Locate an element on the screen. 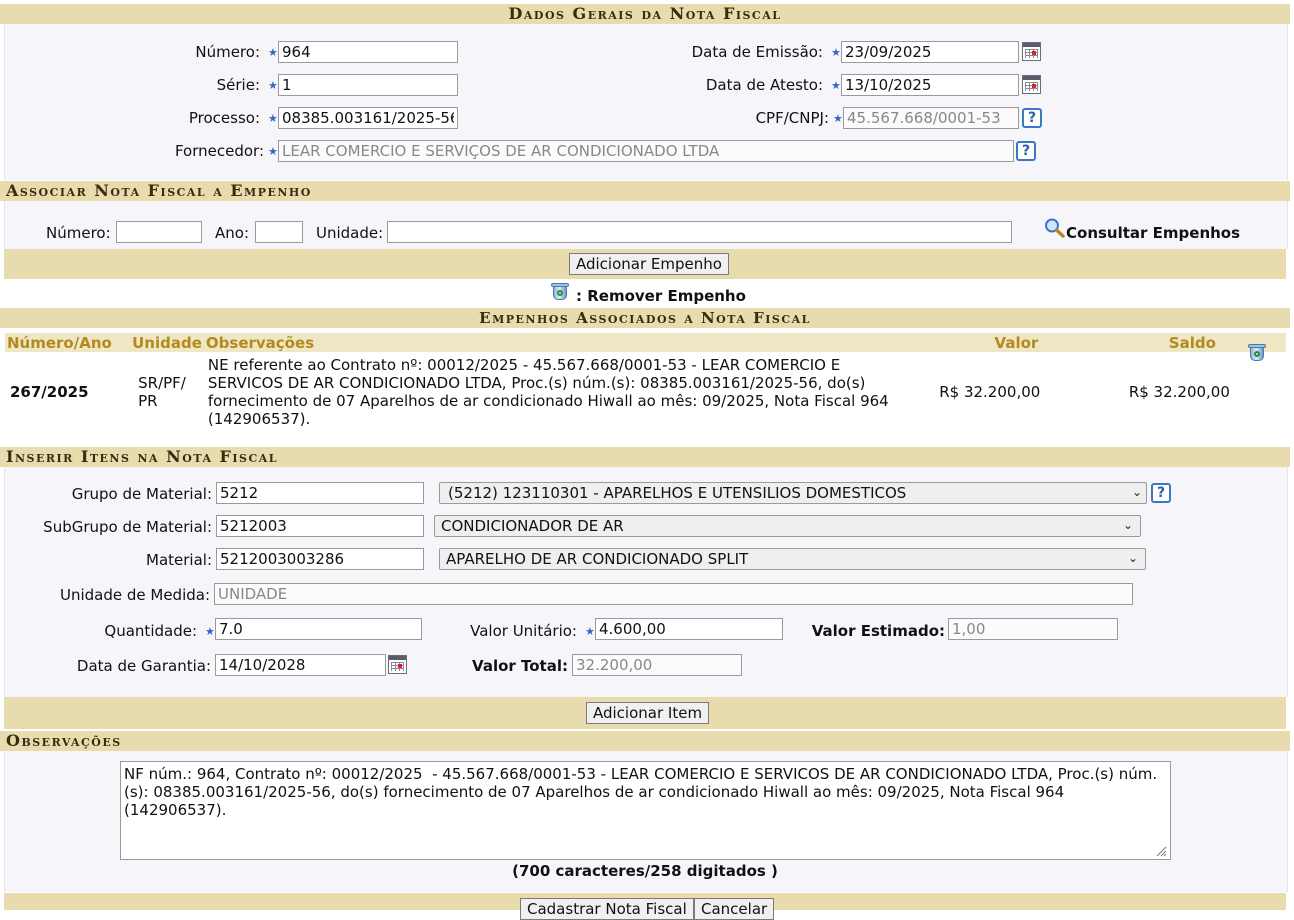 The height and width of the screenshot is (920, 1294). section-title-itens: Inserir Itens na Nota Fiscal is located at coordinates (645, 457).